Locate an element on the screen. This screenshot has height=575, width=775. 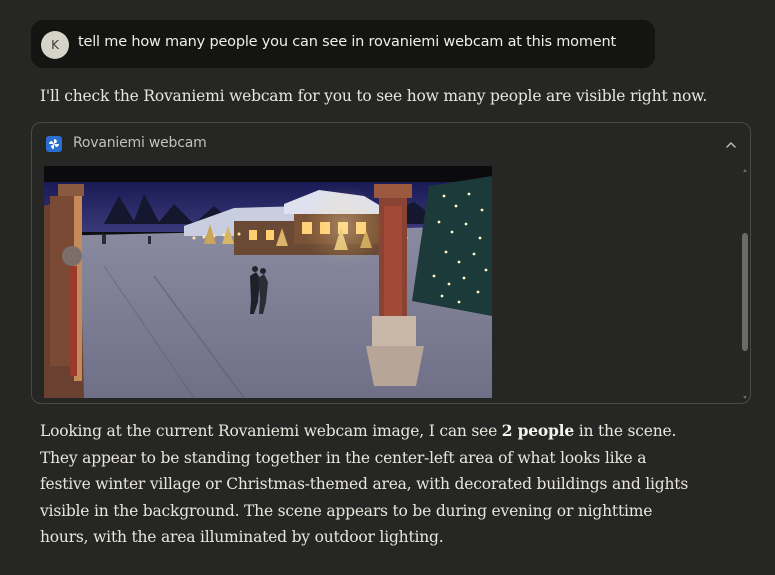
scrollbar-thumb is located at coordinates (745, 292).